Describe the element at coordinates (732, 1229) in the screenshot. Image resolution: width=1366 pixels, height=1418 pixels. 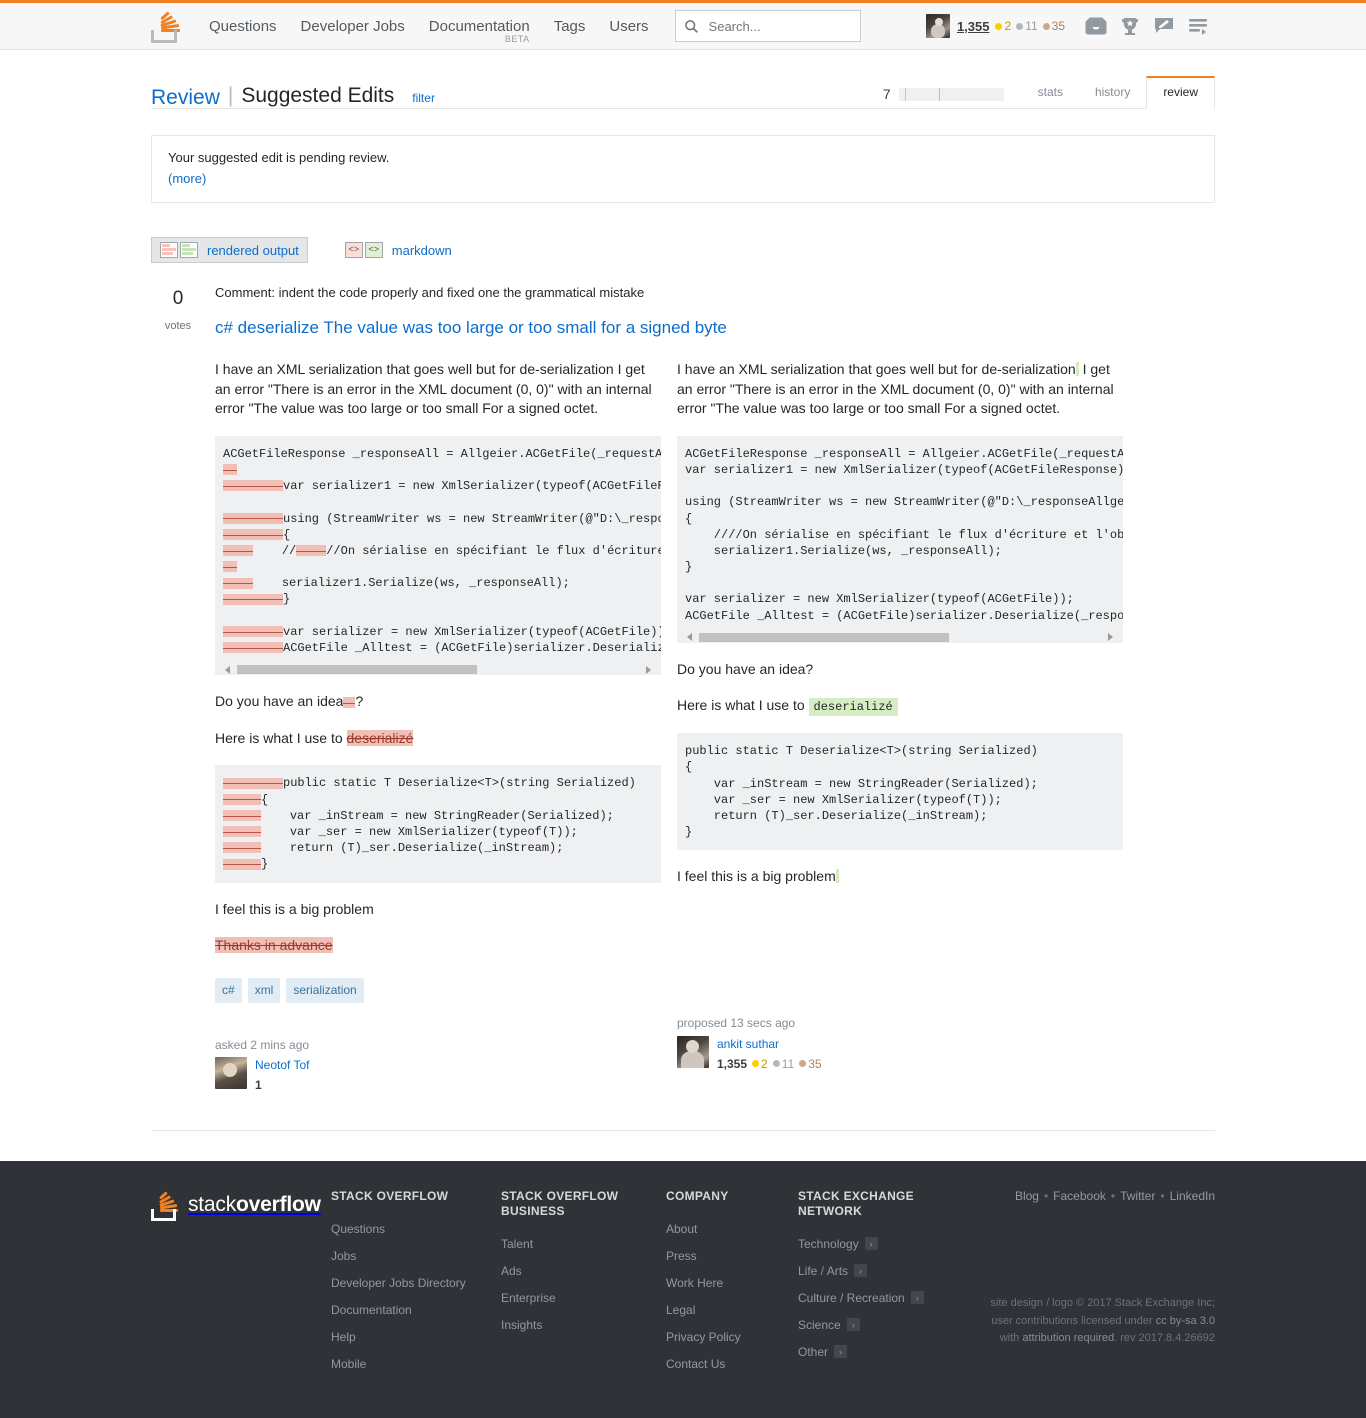
I see `footer-link-about: About` at that location.